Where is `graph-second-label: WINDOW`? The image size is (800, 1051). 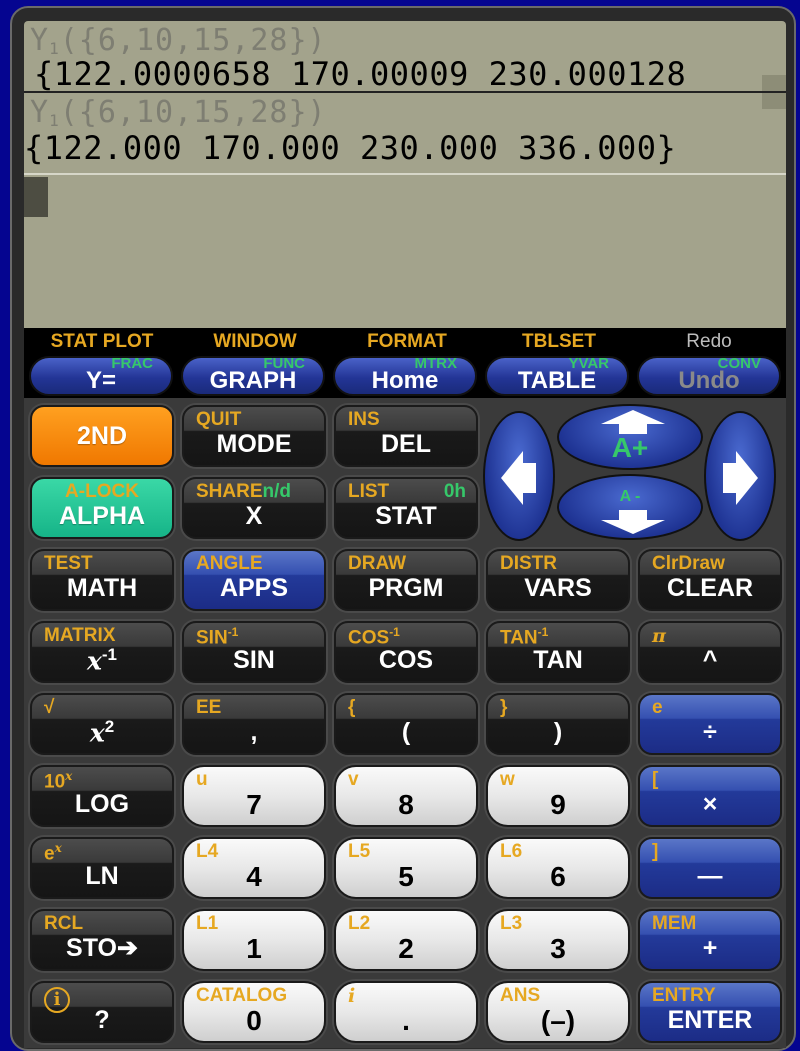
graph-second-label: WINDOW is located at coordinates (255, 341).